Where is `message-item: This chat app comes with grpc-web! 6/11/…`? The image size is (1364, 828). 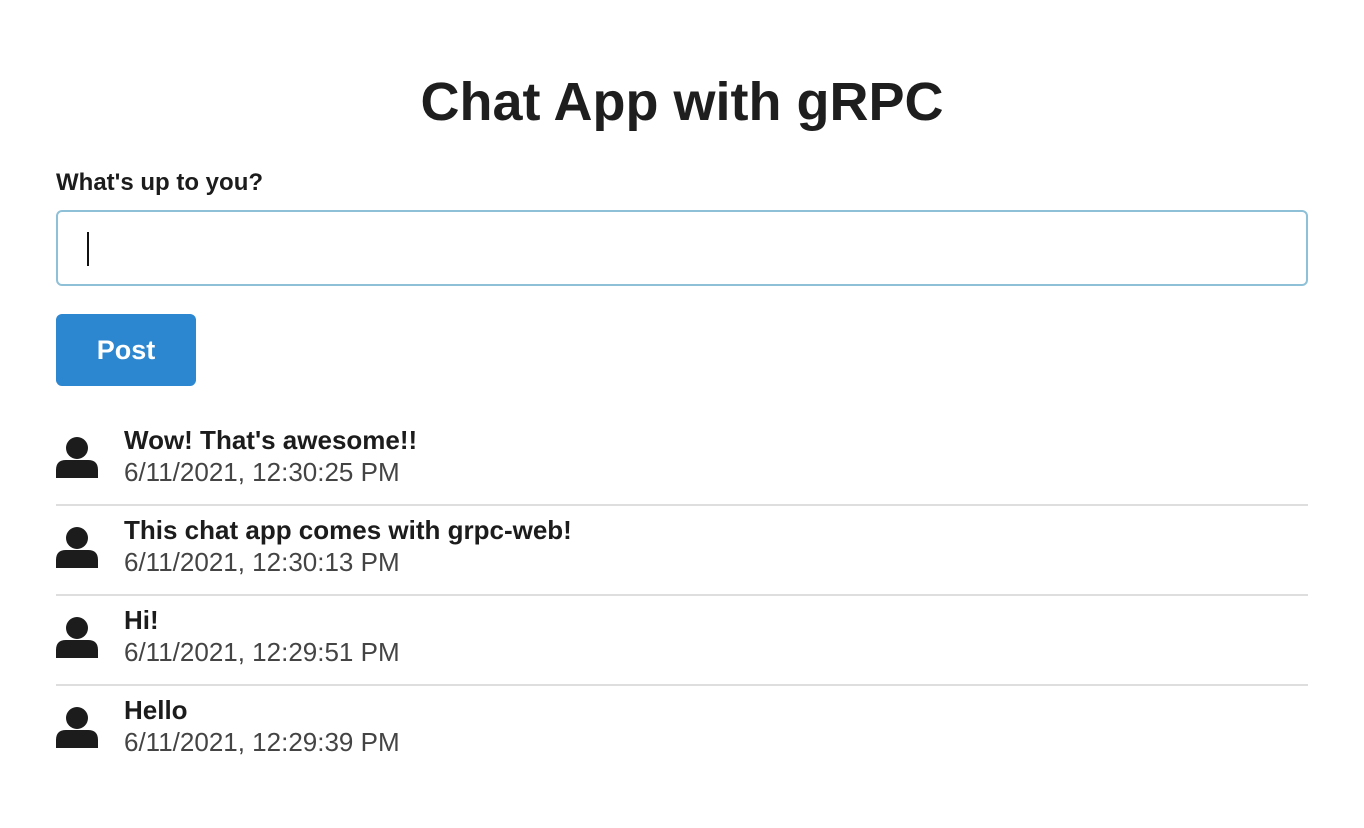
message-item: This chat app comes with grpc-web! 6/11/… is located at coordinates (682, 551).